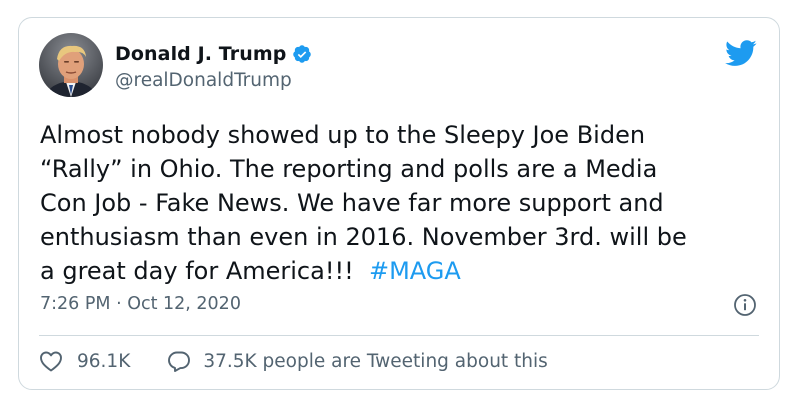  I want to click on heart-icon, so click(51, 361).